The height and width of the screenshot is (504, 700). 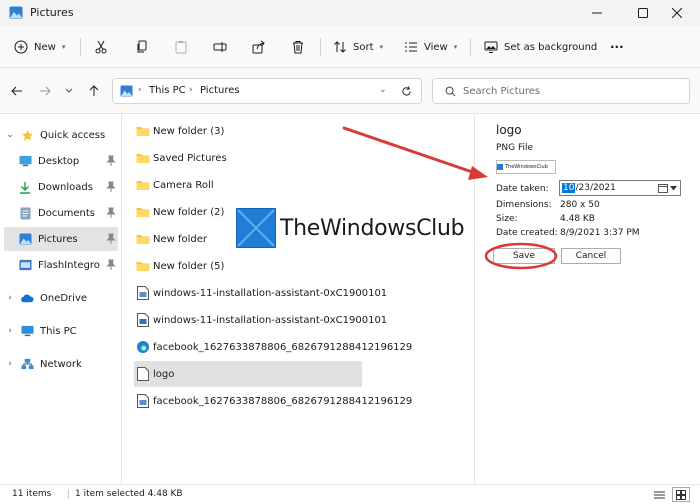 I want to click on sidebar-item-documents: Documents, so click(x=66, y=213).